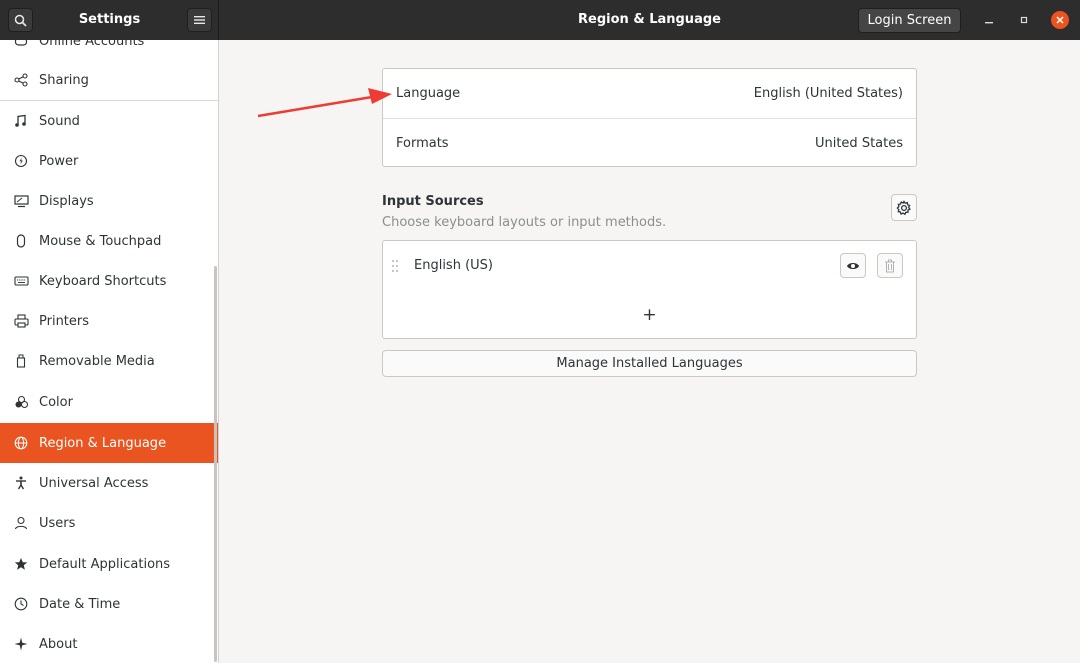 This screenshot has width=1080, height=663. I want to click on share-icon, so click(21, 80).